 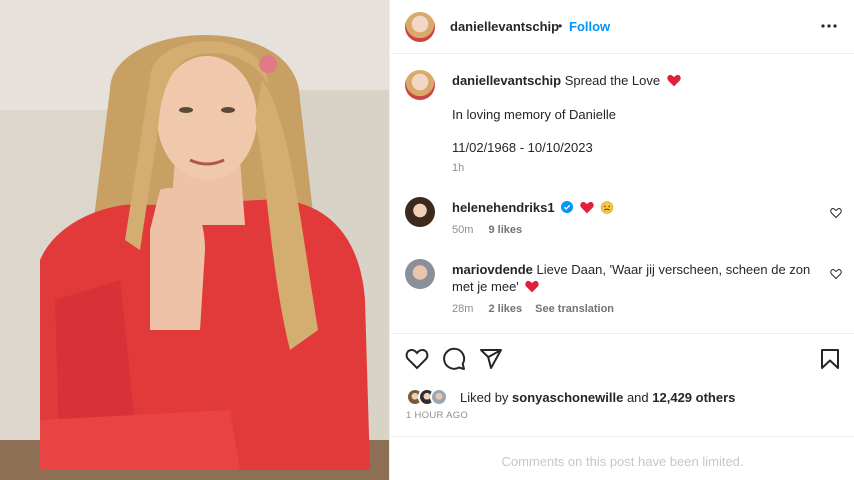 What do you see at coordinates (622, 458) in the screenshot?
I see `comments-limited-notice: Comments on this post have been limited.` at bounding box center [622, 458].